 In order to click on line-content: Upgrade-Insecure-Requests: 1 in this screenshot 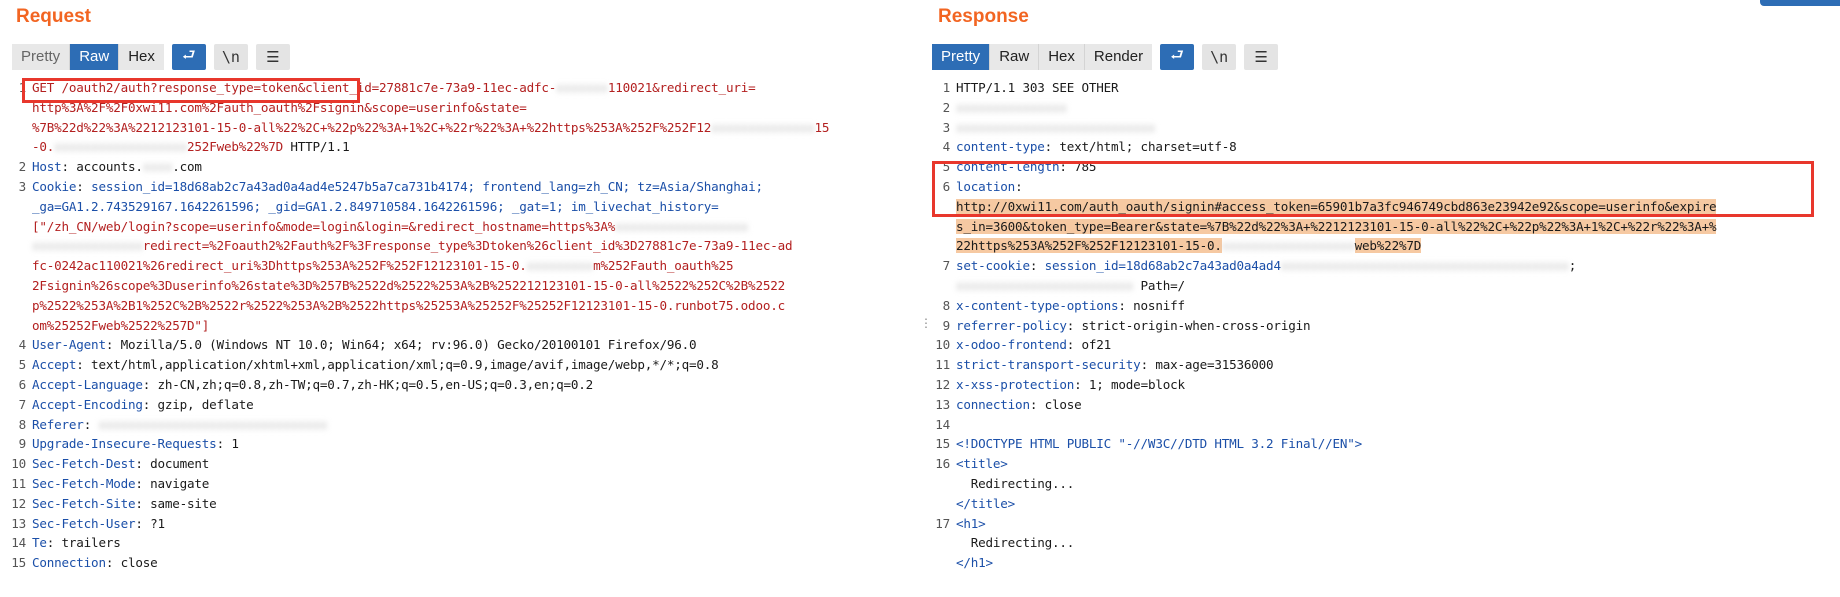, I will do `click(135, 444)`.